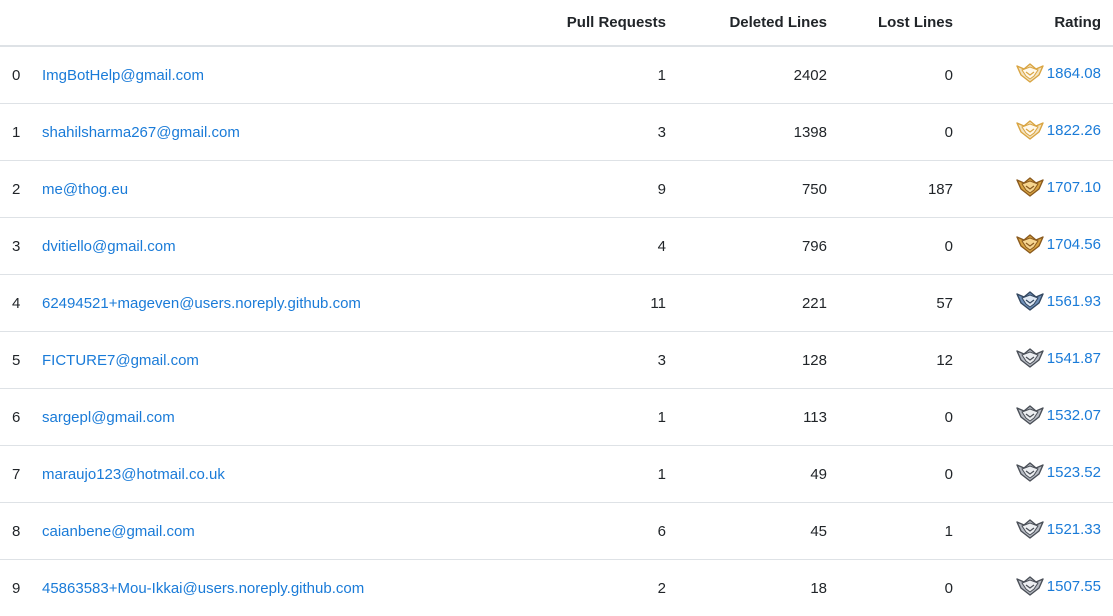  I want to click on row-index: 1, so click(15, 132).